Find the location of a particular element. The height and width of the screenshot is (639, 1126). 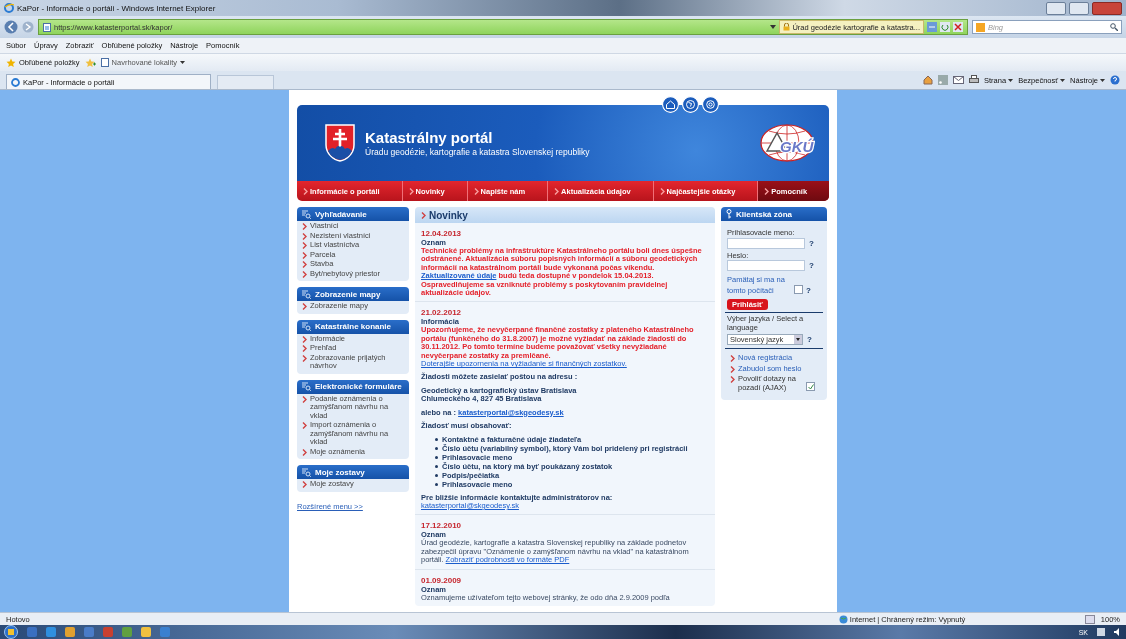

forward-button is located at coordinates (28, 27).